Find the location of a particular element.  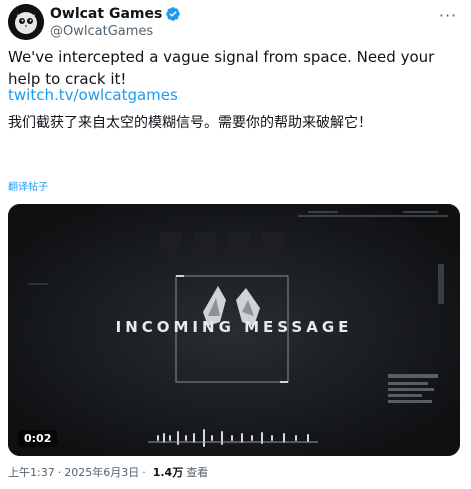

handle: @OwlcatGames is located at coordinates (101, 31).